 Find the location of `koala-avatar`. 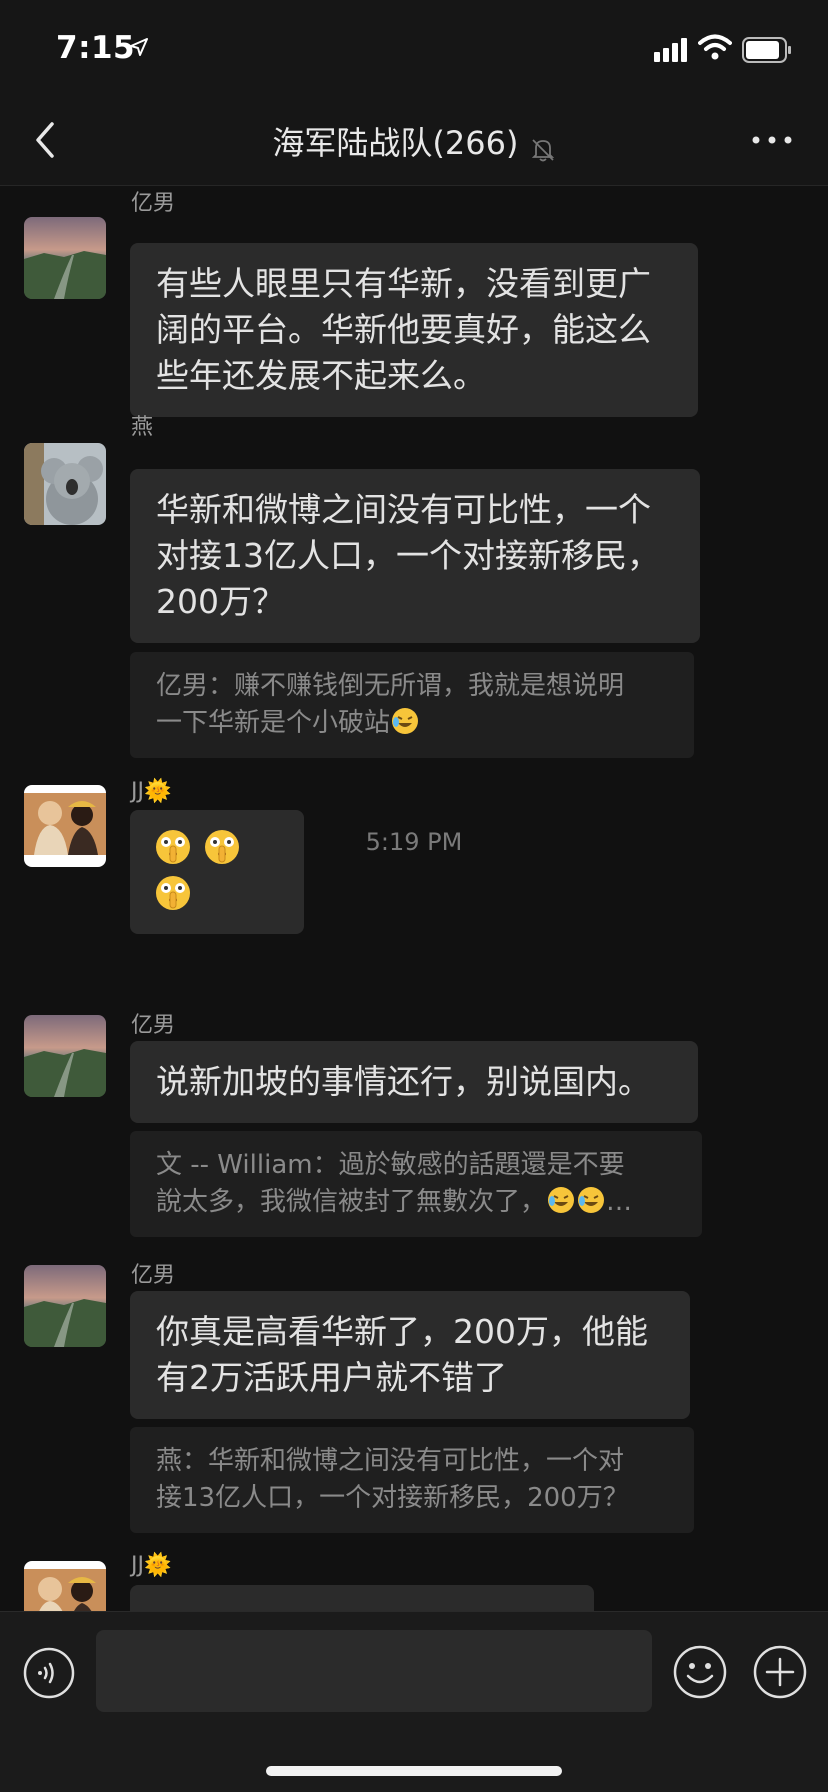

koala-avatar is located at coordinates (65, 484).